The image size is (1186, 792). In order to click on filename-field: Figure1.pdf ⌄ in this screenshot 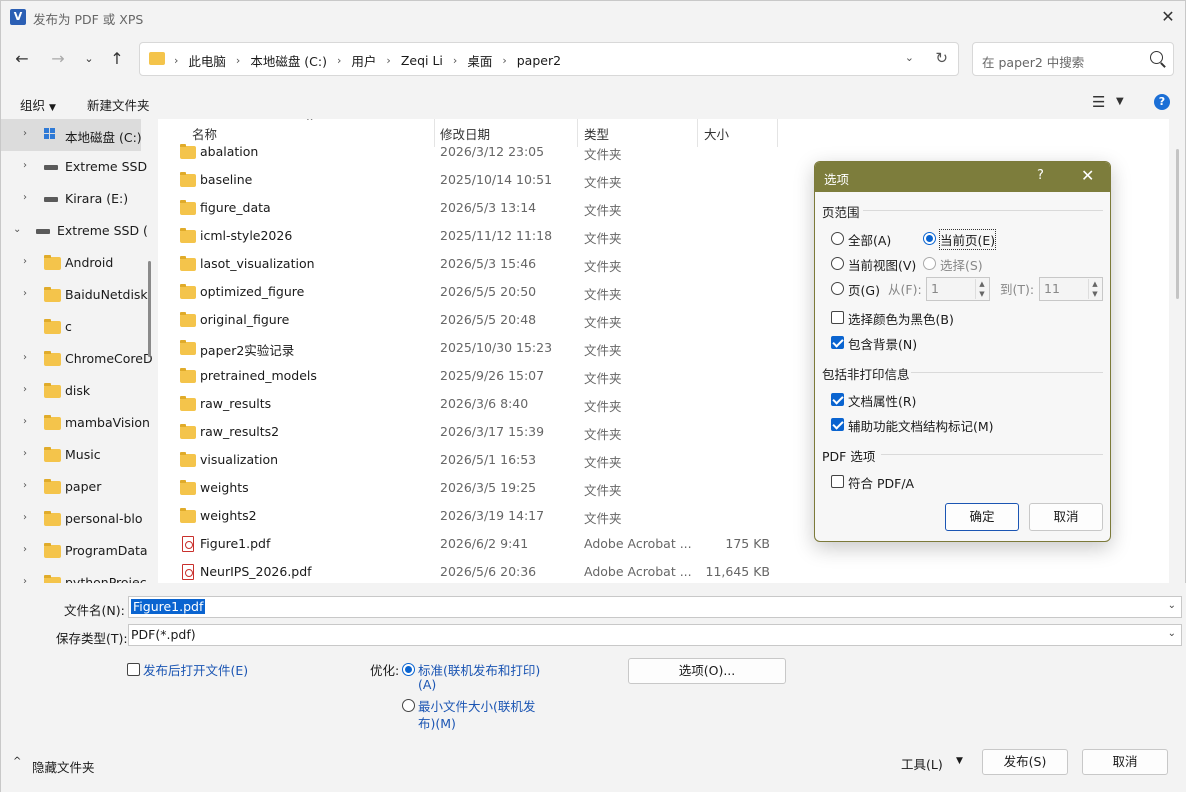, I will do `click(655, 607)`.